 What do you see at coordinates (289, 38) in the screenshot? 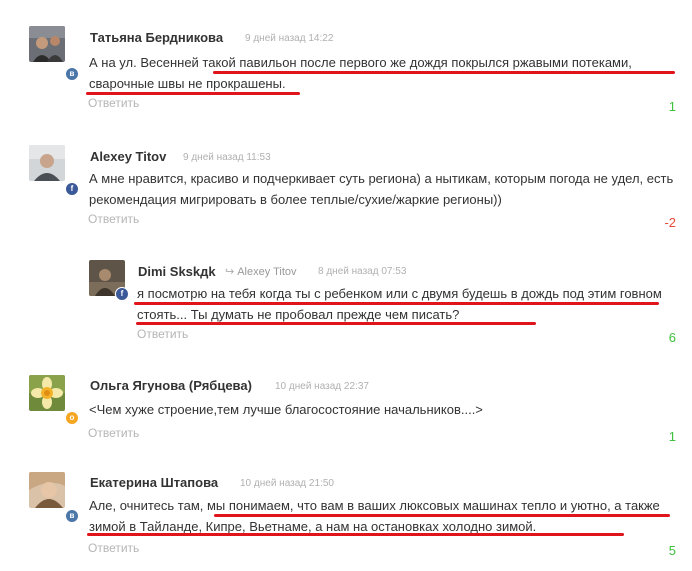
I see `comment-timestamp: 9 дней назад 14:22` at bounding box center [289, 38].